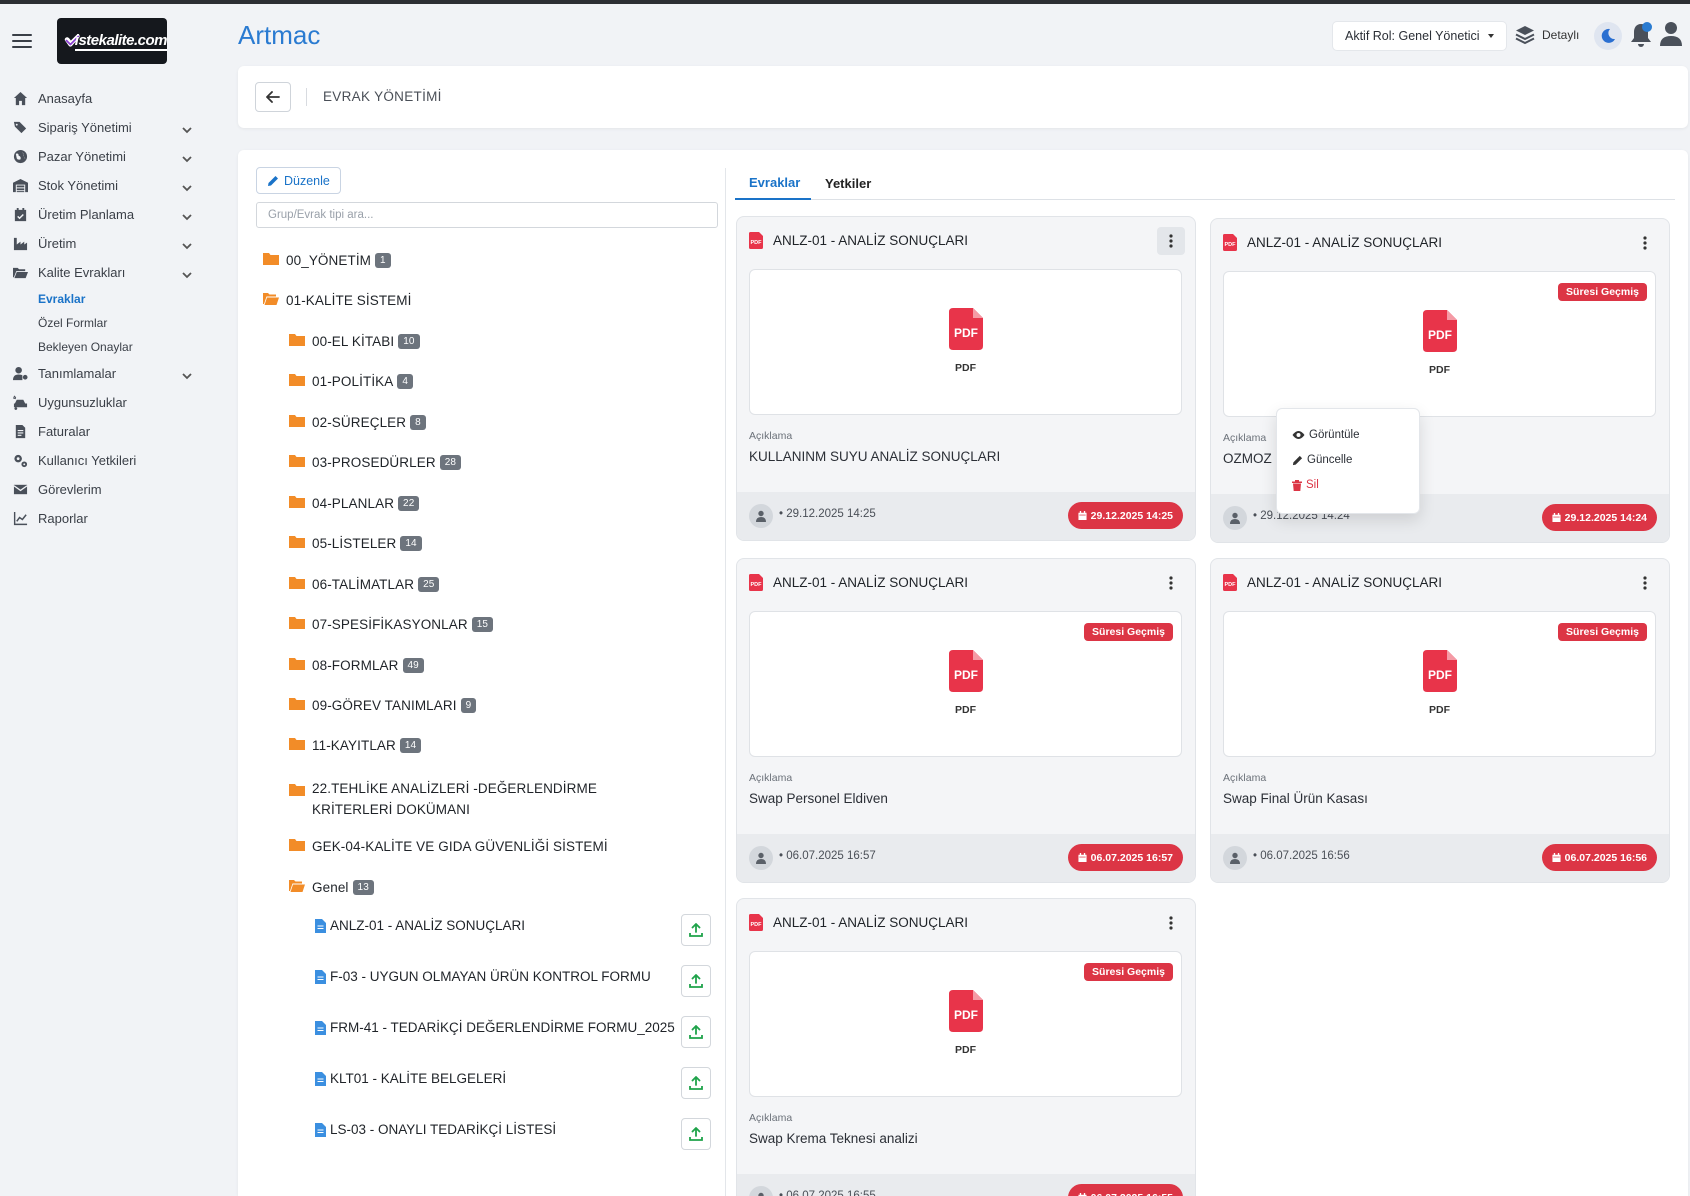  Describe the element at coordinates (757, 243) in the screenshot. I see `svg-text: PDF` at that location.